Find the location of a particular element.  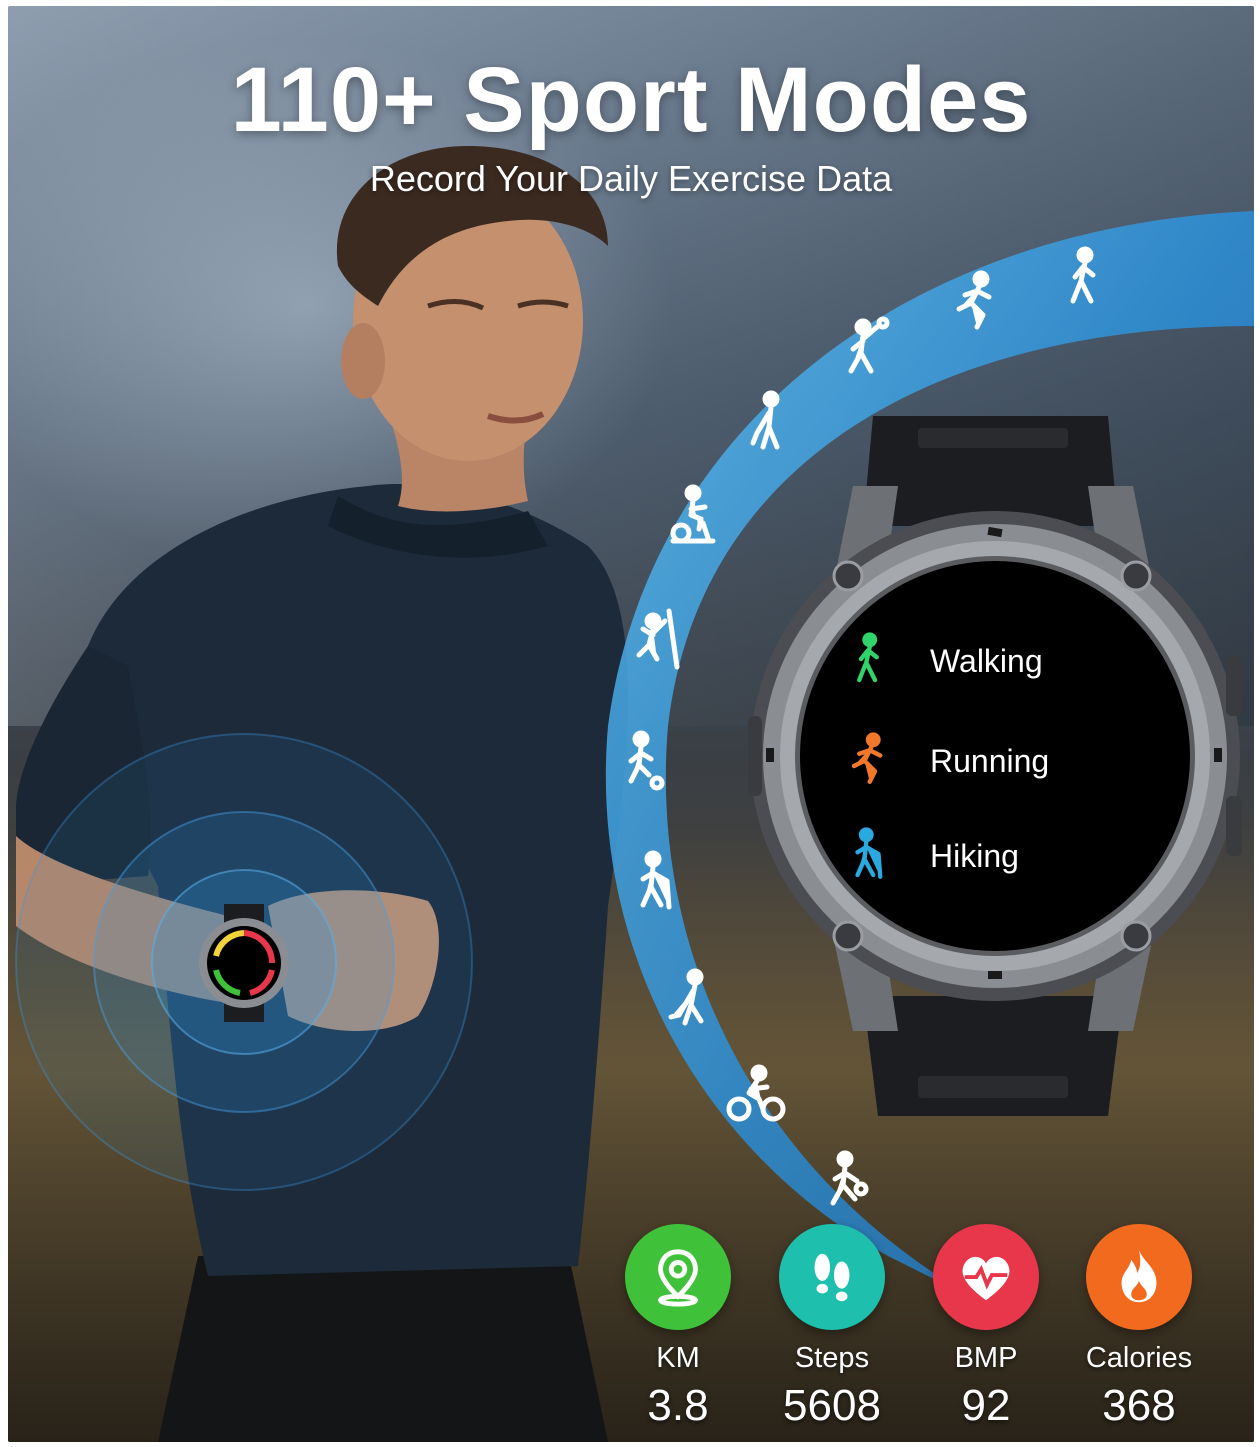

climbing-icon is located at coordinates (655, 639).